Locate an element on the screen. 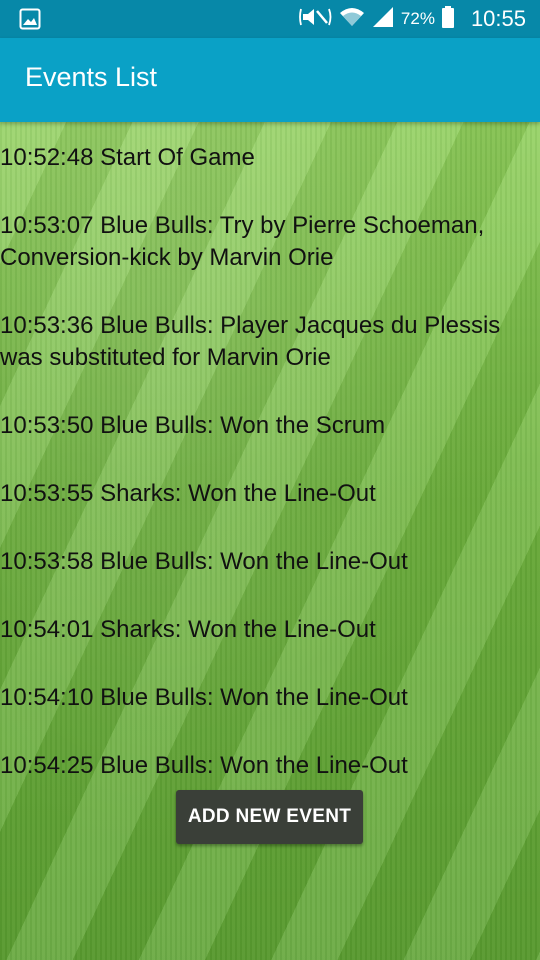  list-item: 10:54:10 Blue Bulls: Won the Line-Out is located at coordinates (270, 698).